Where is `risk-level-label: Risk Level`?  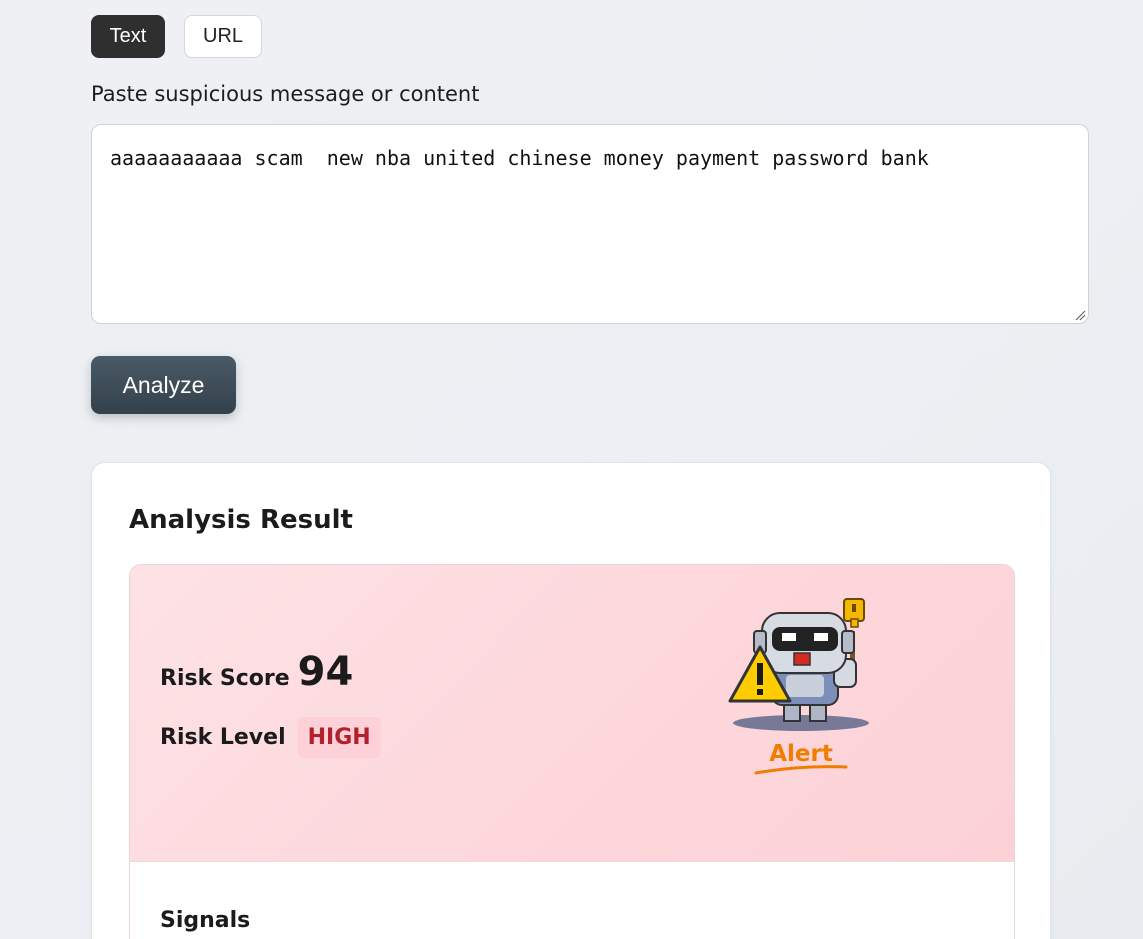 risk-level-label: Risk Level is located at coordinates (223, 737).